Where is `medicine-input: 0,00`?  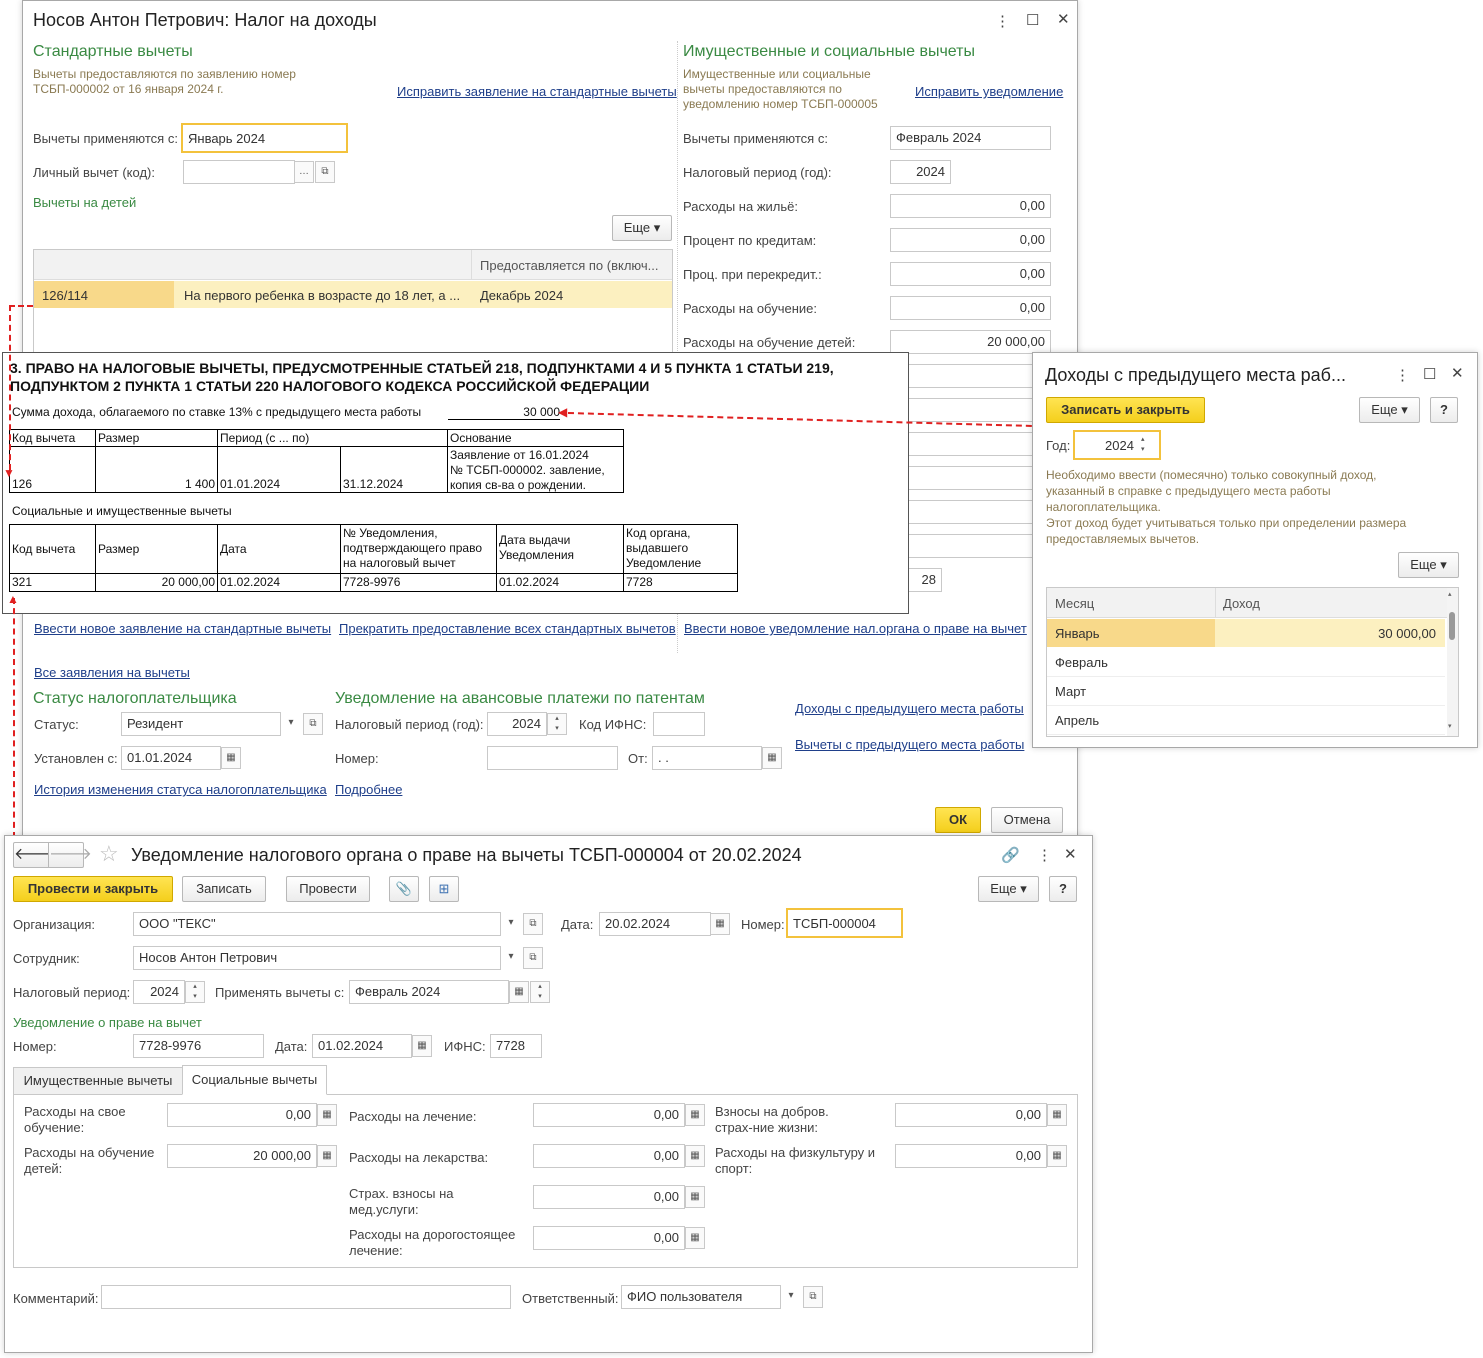 medicine-input: 0,00 is located at coordinates (609, 1156).